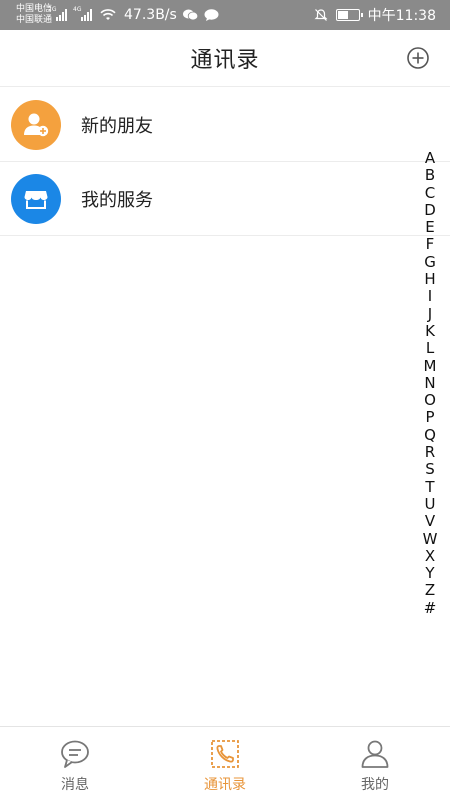 The height and width of the screenshot is (800, 450). I want to click on alpha-index-letter: X, so click(430, 556).